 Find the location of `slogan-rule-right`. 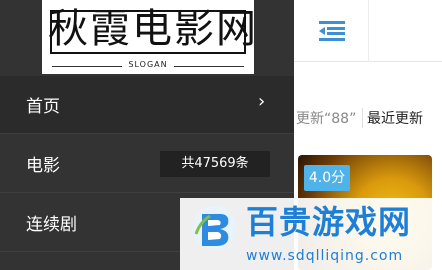

slogan-rule-right is located at coordinates (209, 66).